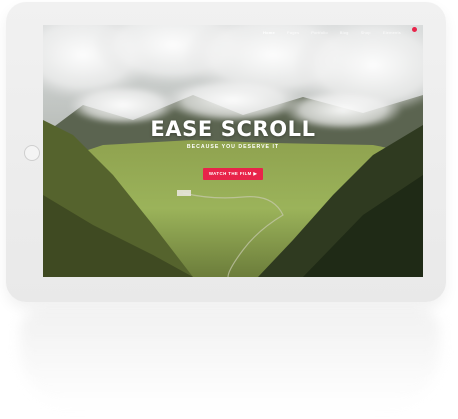 The width and height of the screenshot is (458, 419). What do you see at coordinates (233, 32) in the screenshot?
I see `top-navigation: Home Pages Portfolio Blog Shop Elements` at bounding box center [233, 32].